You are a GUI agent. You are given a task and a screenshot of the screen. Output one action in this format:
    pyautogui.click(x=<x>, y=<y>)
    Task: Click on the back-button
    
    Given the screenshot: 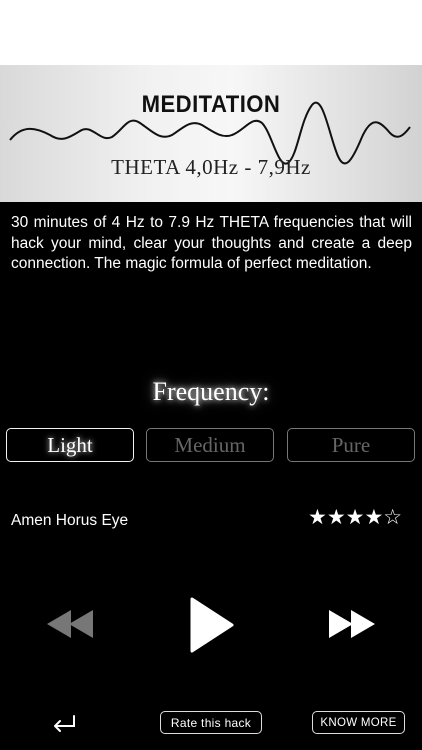 What is the action you would take?
    pyautogui.click(x=64, y=724)
    